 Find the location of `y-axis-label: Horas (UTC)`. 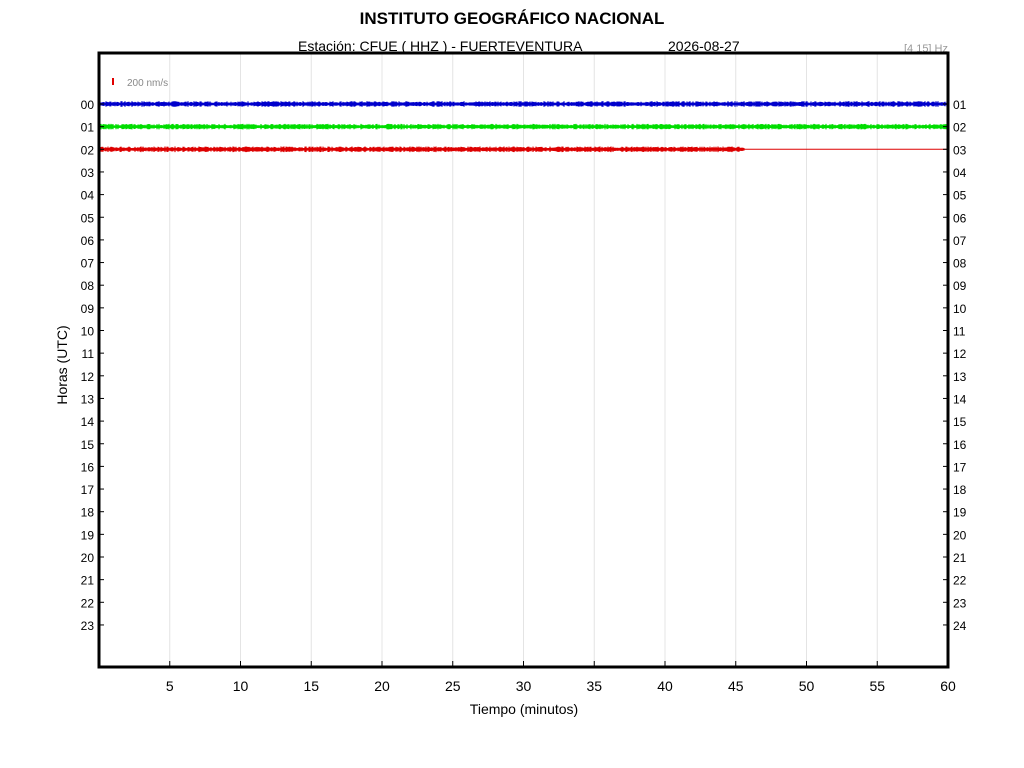

y-axis-label: Horas (UTC) is located at coordinates (62, 365).